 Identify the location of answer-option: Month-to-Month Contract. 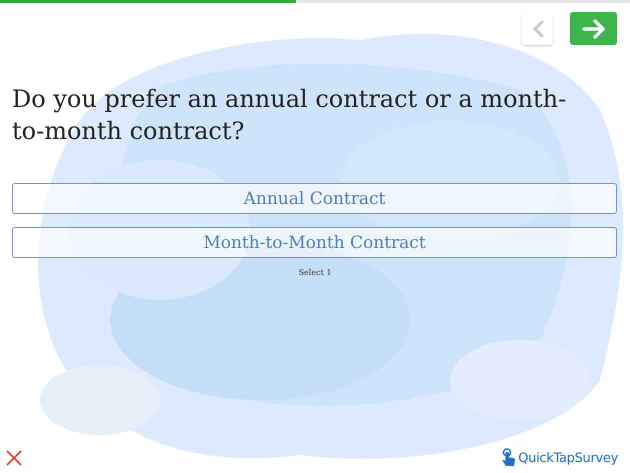
(314, 242).